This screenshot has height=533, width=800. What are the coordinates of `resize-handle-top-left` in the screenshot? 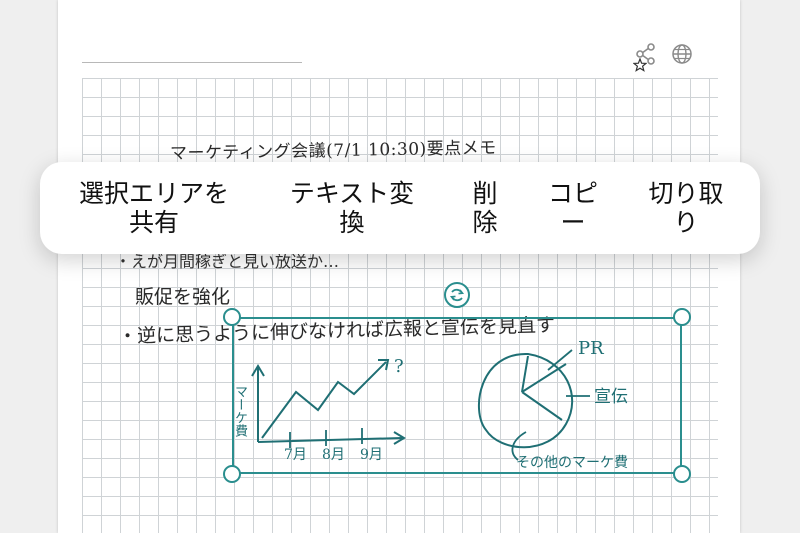 It's located at (232, 317).